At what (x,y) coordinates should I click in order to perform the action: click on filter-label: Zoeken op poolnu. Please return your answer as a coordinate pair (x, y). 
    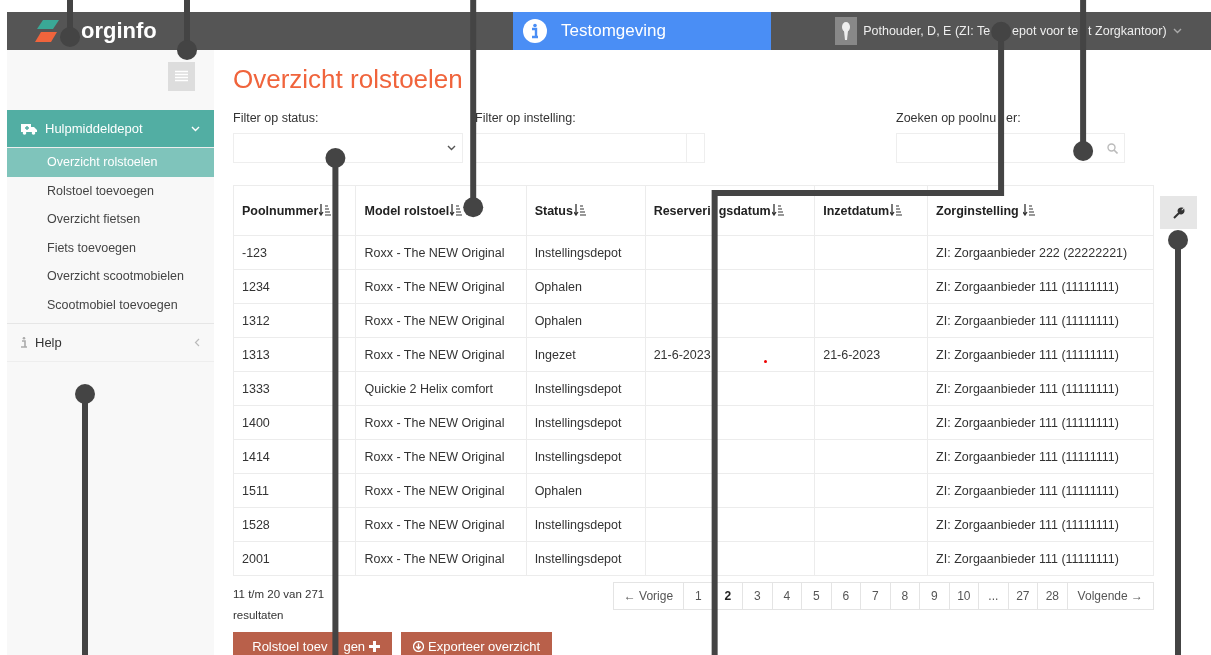
    Looking at the image, I should click on (946, 118).